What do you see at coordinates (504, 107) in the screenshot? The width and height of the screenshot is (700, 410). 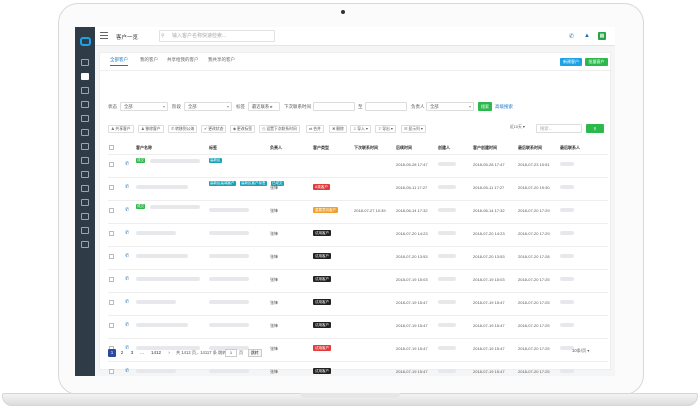 I see `advanced-search-link: 高级搜索` at bounding box center [504, 107].